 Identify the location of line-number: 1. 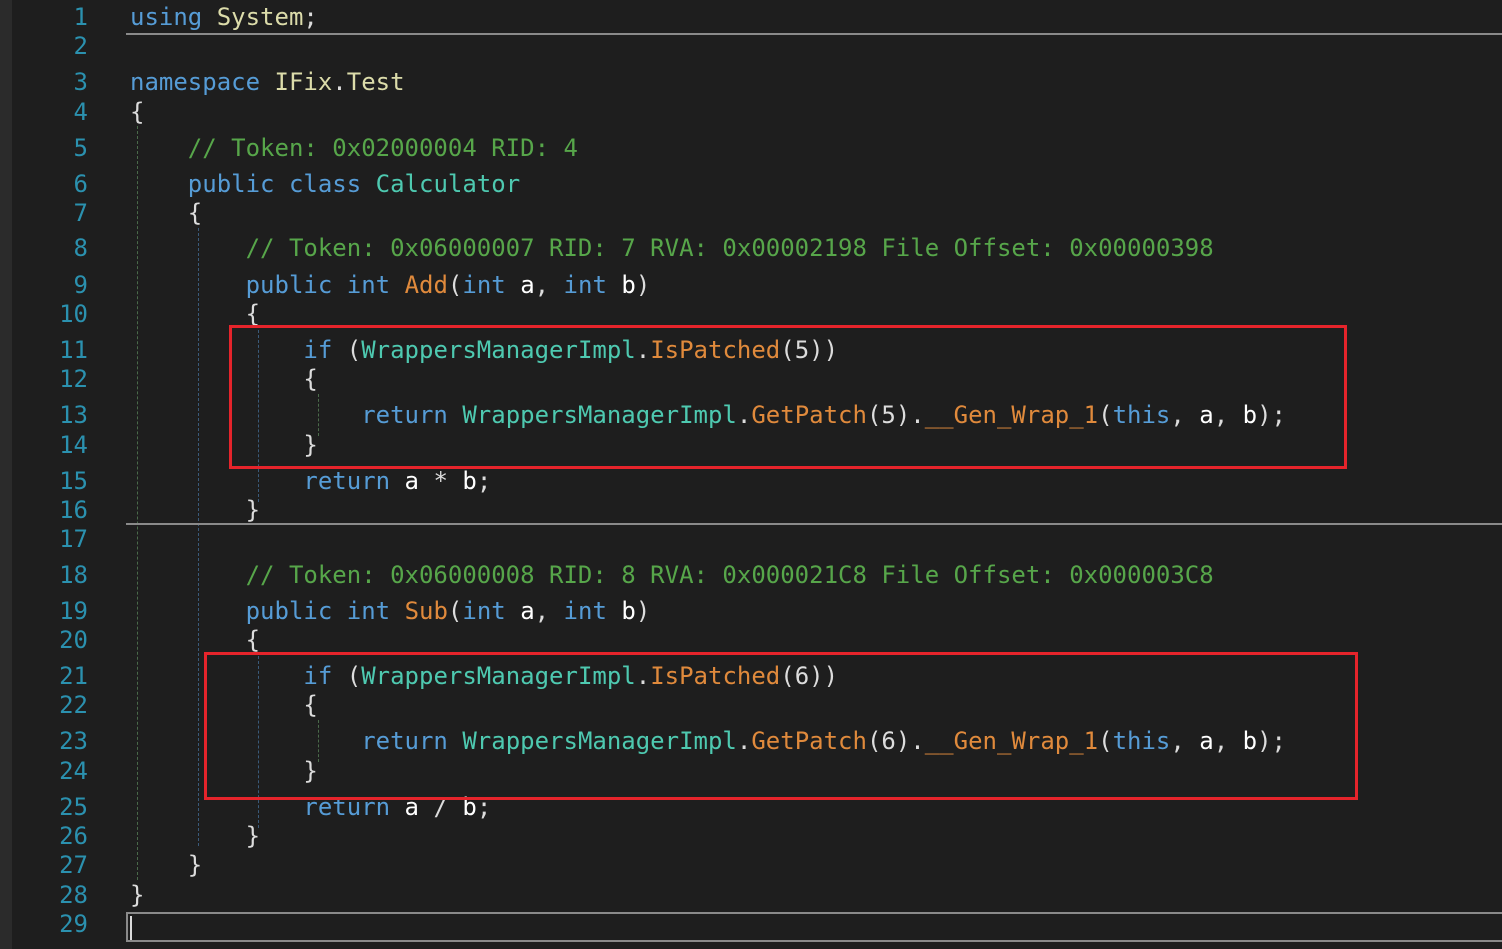
(80, 17).